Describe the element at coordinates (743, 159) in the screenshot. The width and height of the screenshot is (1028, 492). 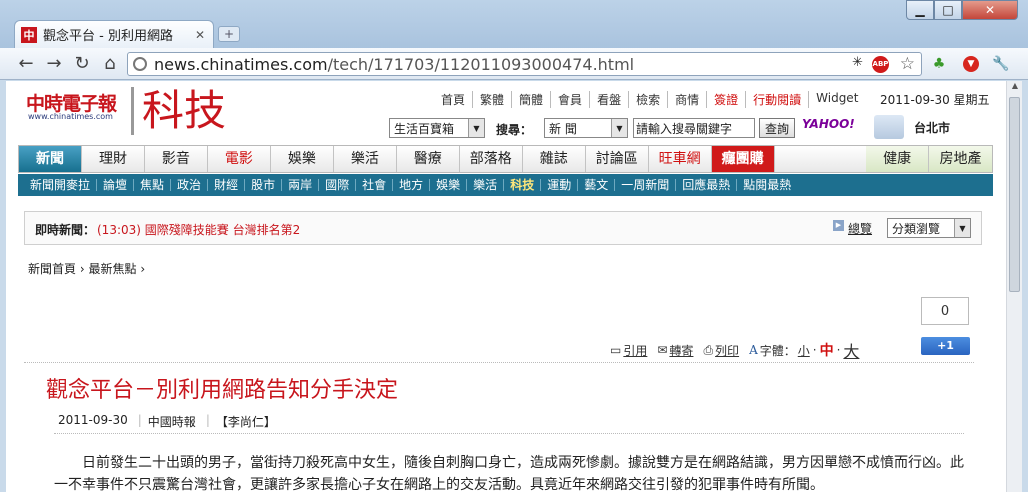
I see `main-nav-groupbuy: 癮團購` at that location.